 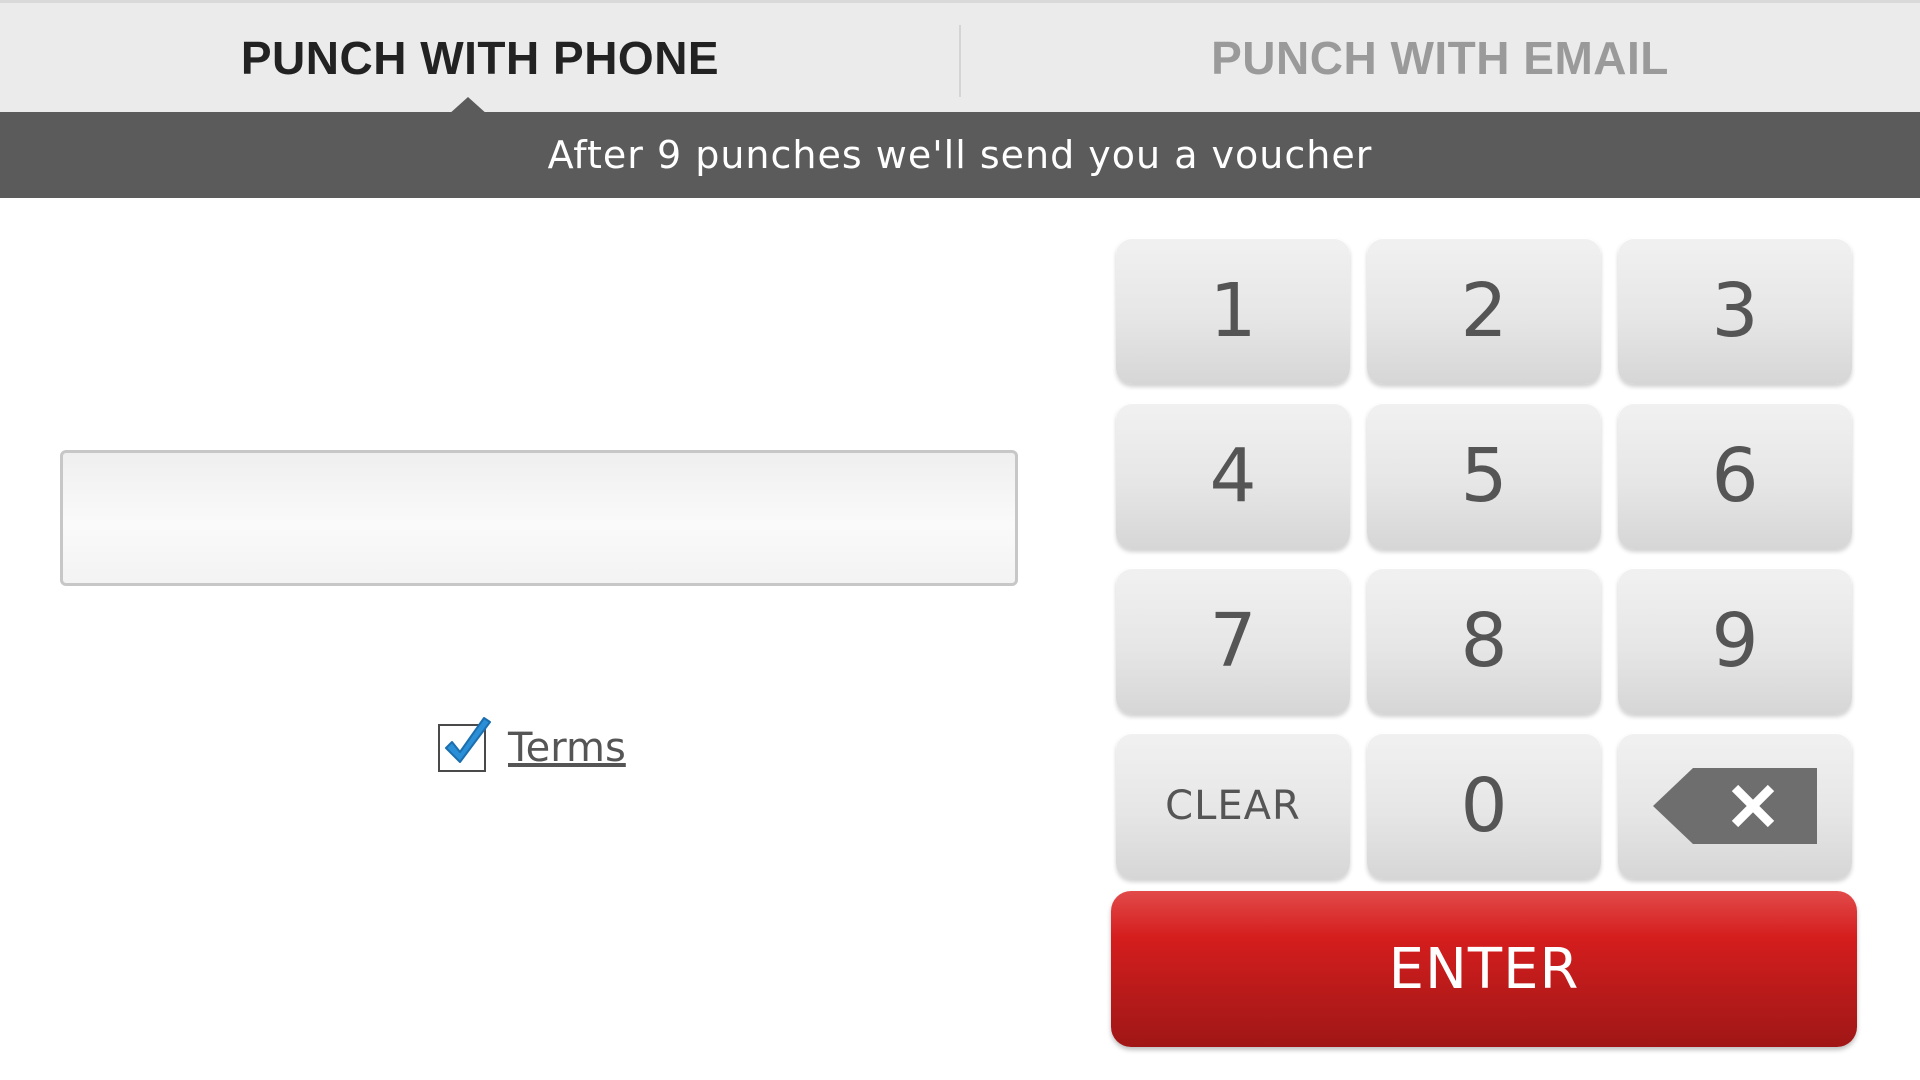 I want to click on terms-checkbox, so click(x=464, y=744).